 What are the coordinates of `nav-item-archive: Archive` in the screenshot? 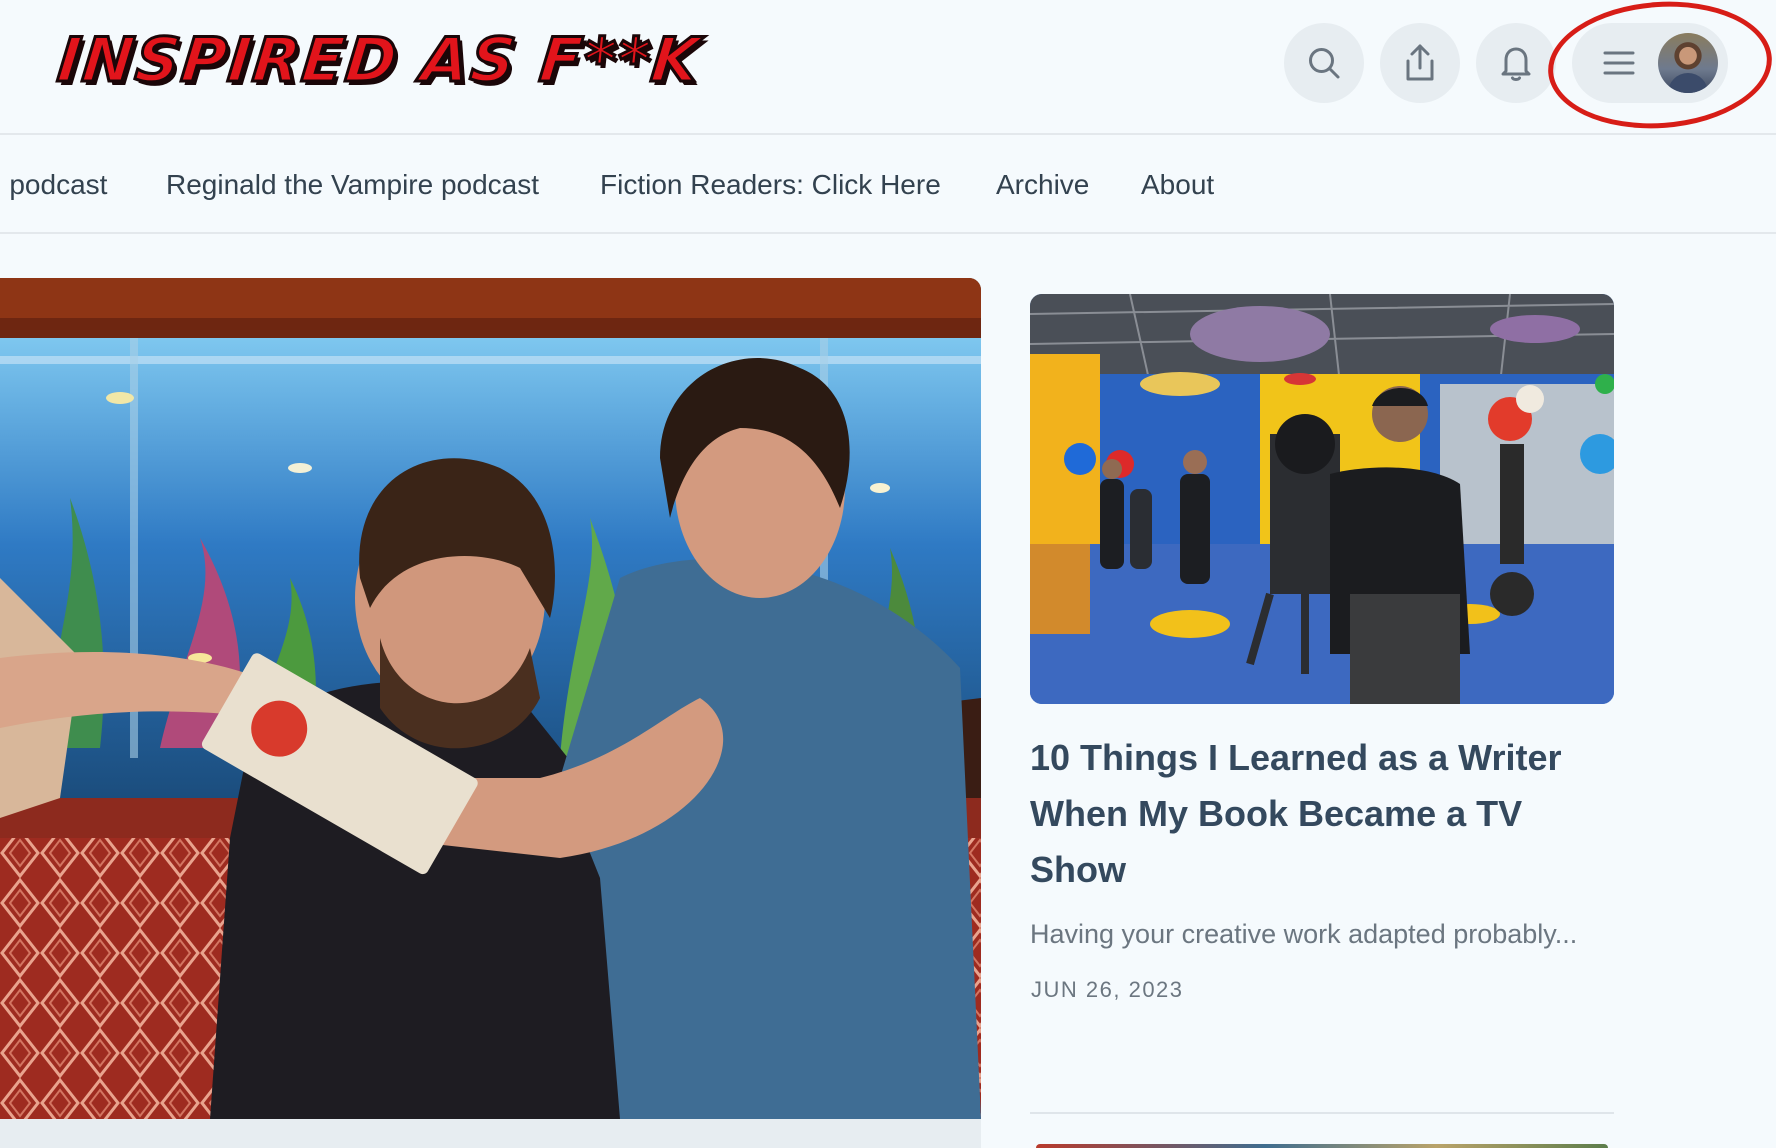 It's located at (1042, 185).